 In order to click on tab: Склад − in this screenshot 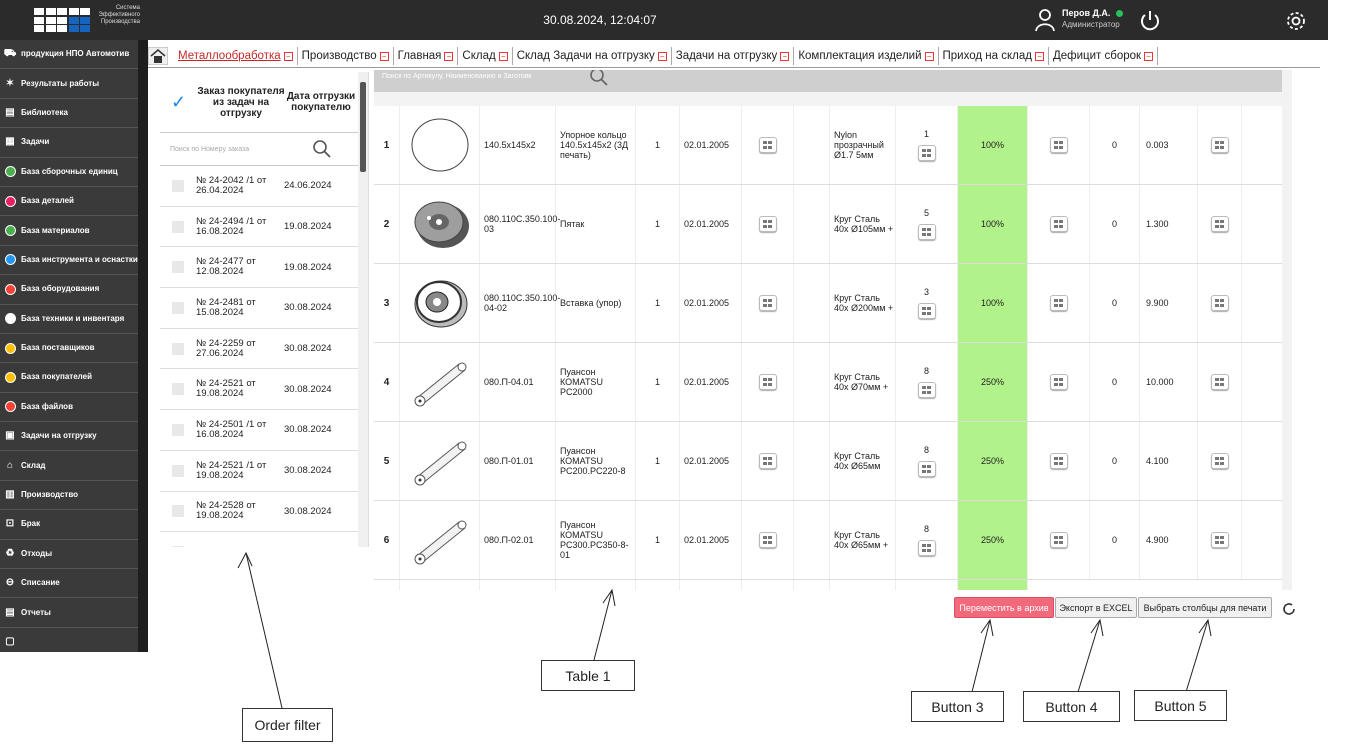, I will do `click(485, 56)`.